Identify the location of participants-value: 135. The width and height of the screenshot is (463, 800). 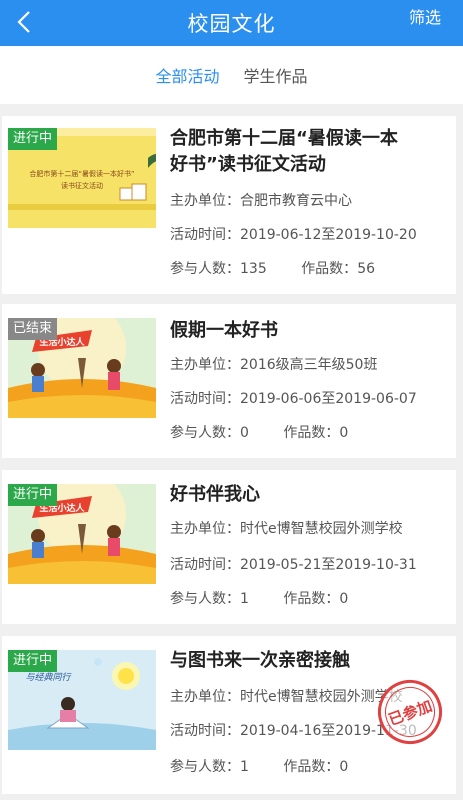
(253, 269).